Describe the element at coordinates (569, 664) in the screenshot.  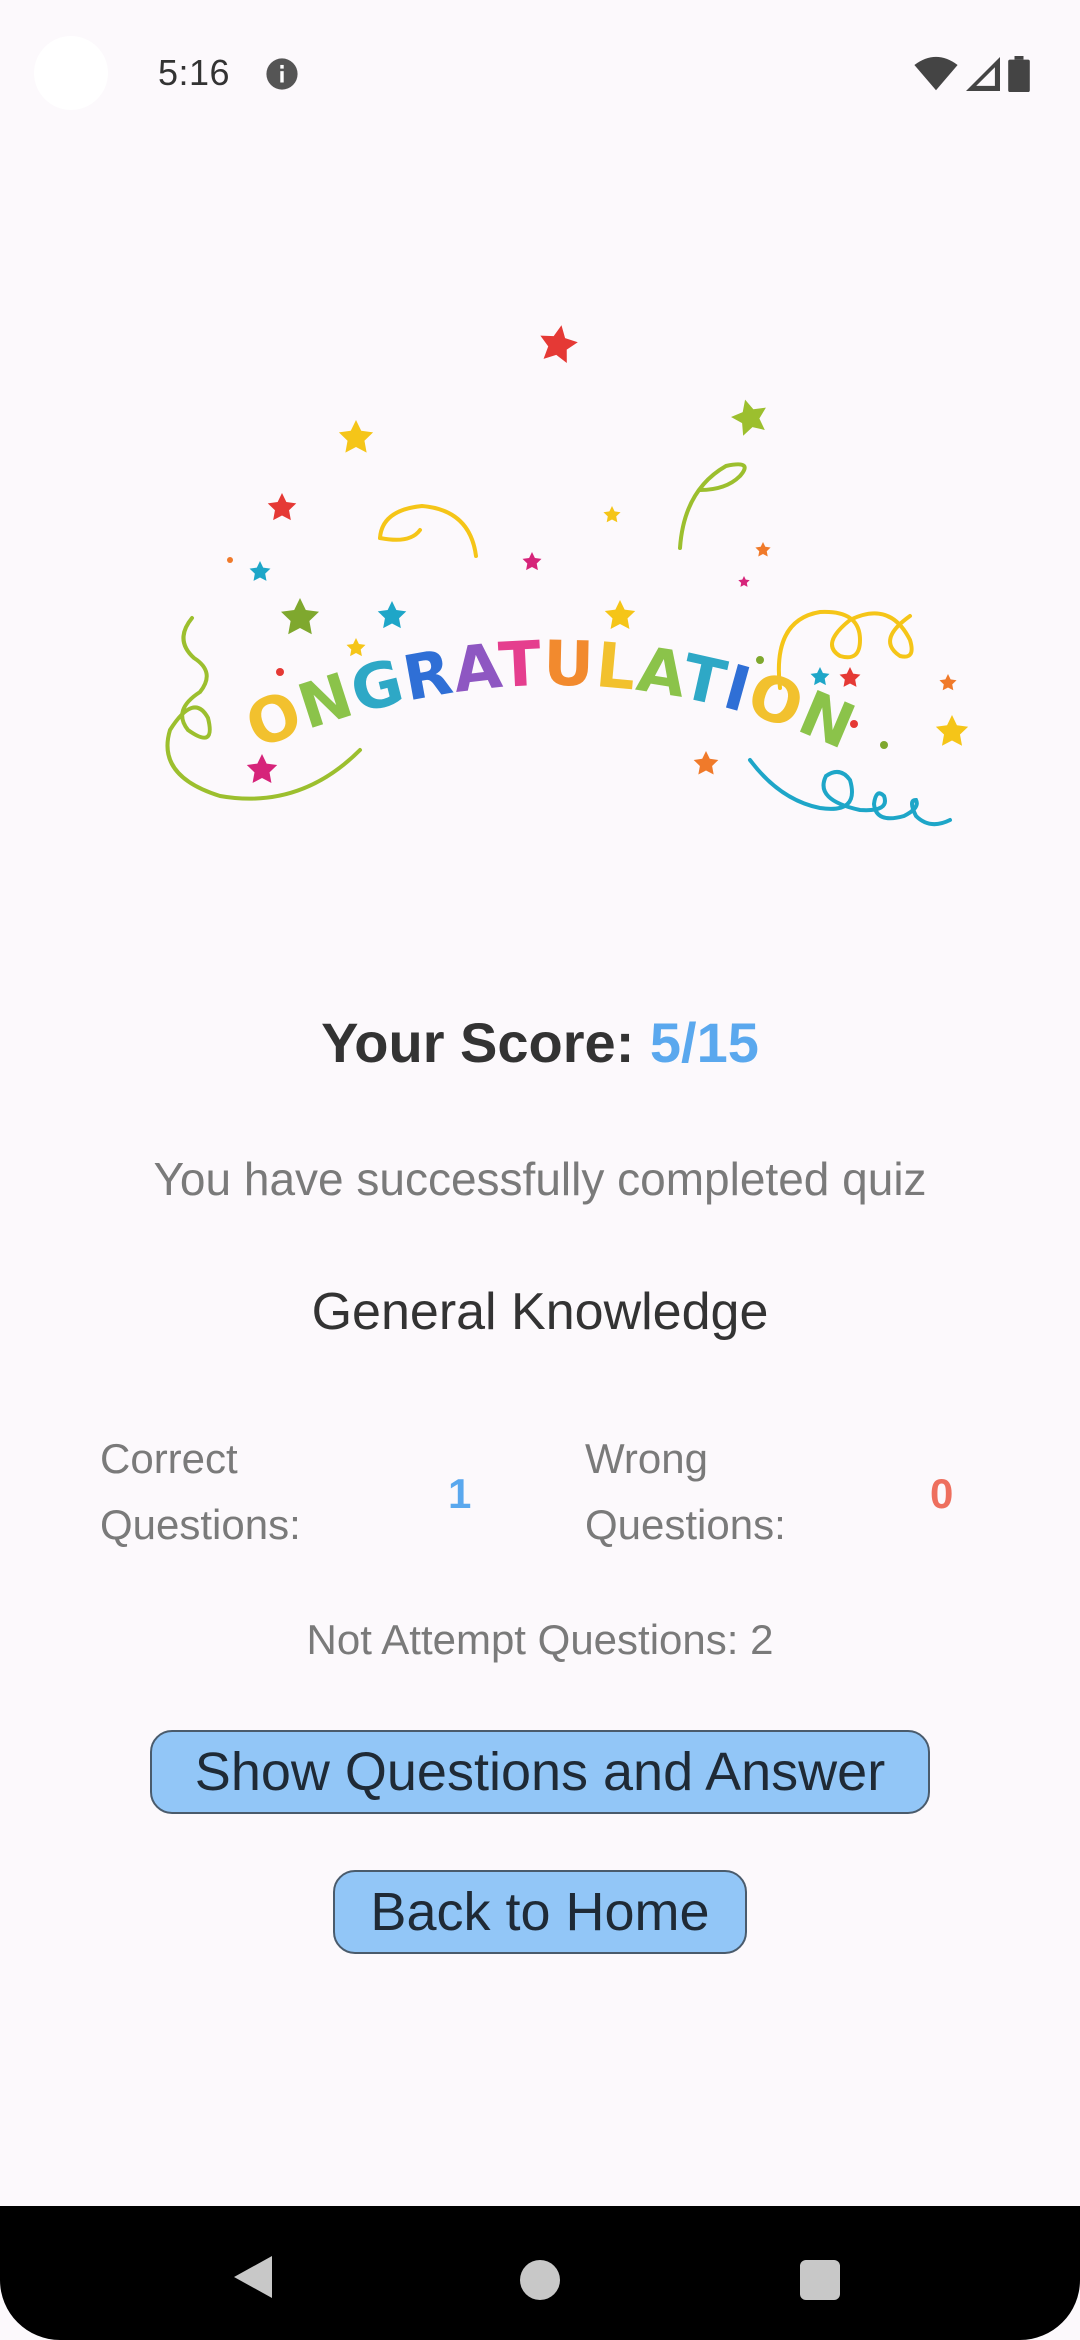
I see `banner-letter: U` at that location.